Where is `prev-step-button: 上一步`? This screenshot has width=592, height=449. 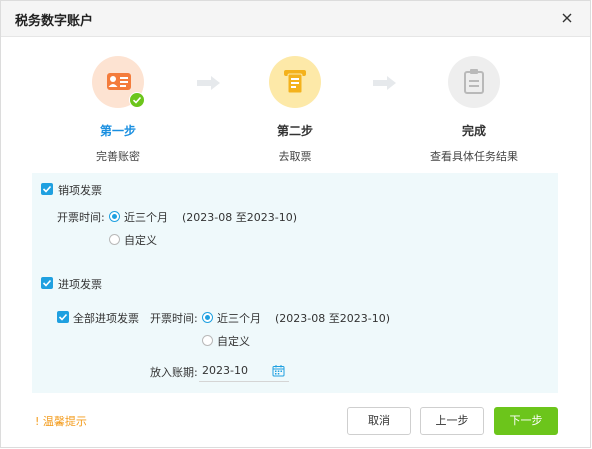
prev-step-button: 上一步 is located at coordinates (452, 421).